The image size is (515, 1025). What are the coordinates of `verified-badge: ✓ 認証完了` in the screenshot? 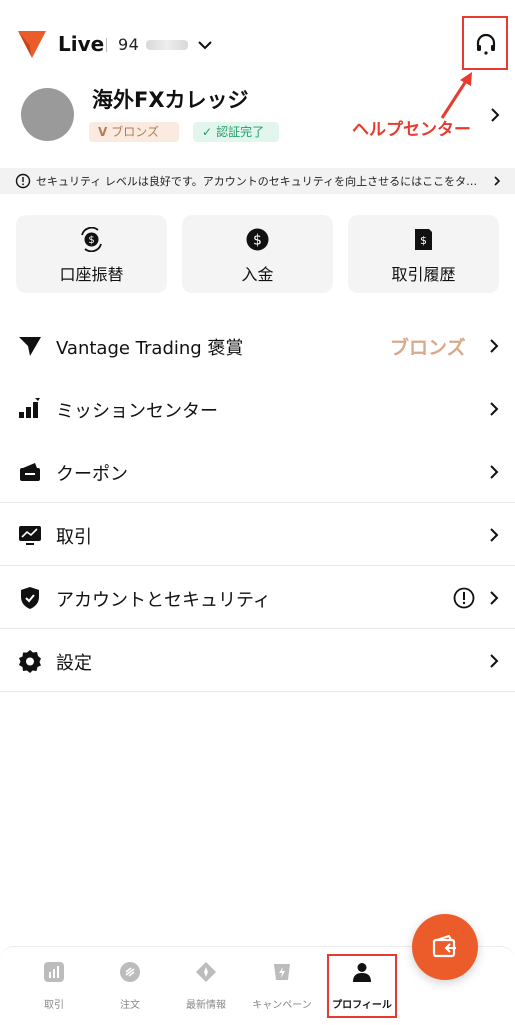 It's located at (236, 132).